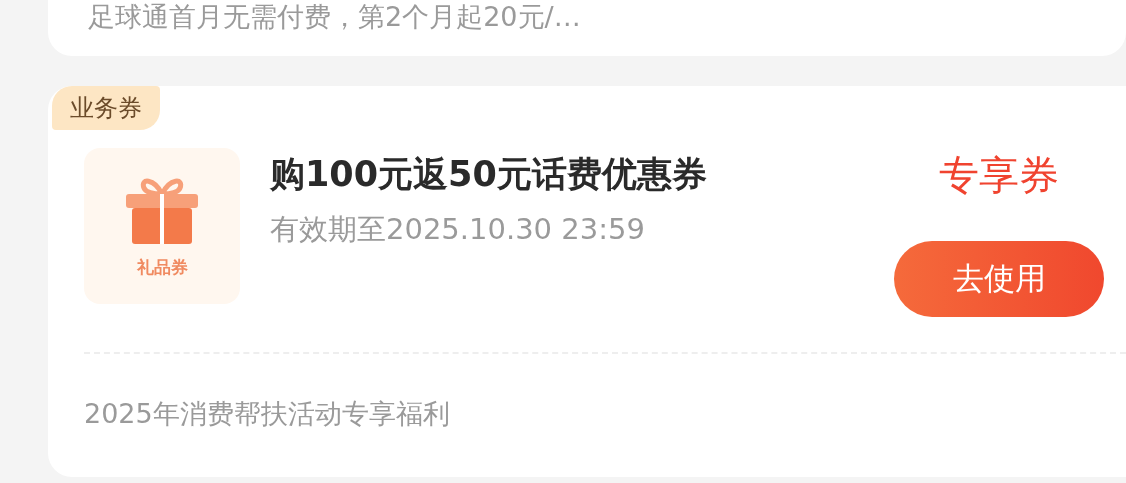 The width and height of the screenshot is (1126, 483). I want to click on coupon-title: 购100元返50元话费优惠券, so click(489, 174).